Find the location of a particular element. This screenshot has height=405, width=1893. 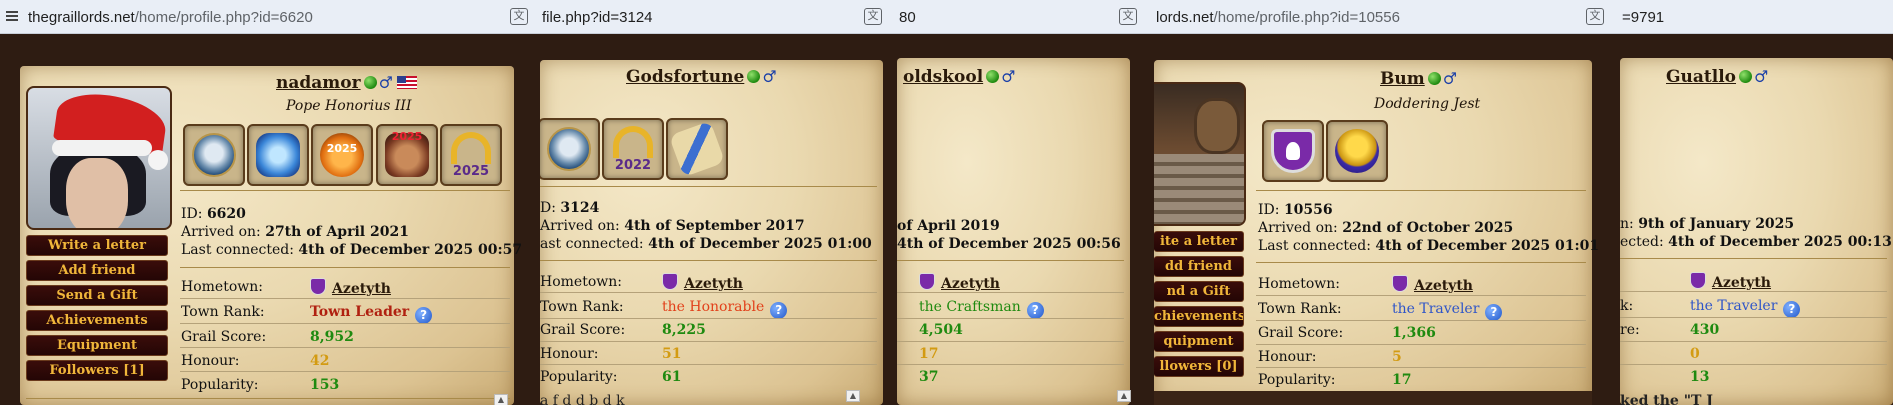

scroll-badge-icon is located at coordinates (697, 149).